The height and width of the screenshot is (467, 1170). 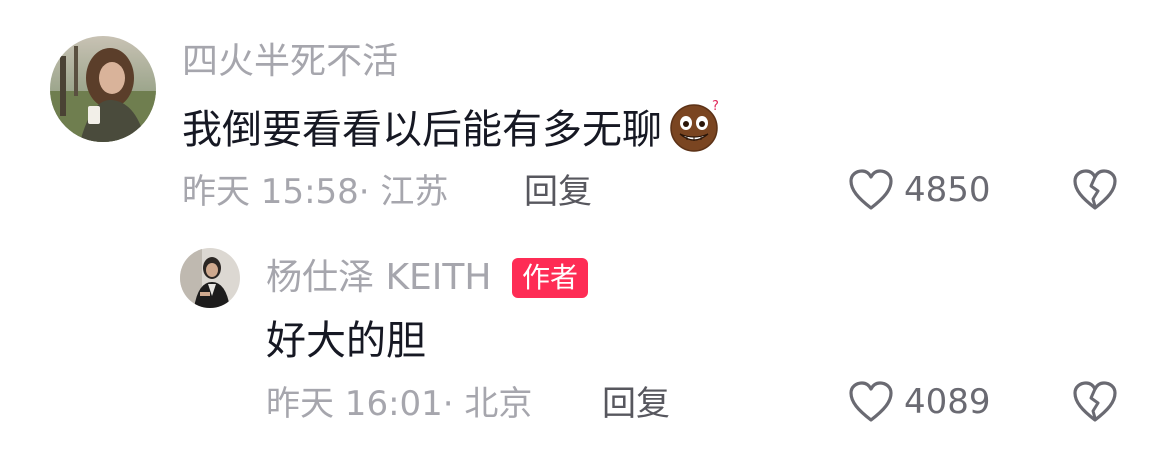 I want to click on commenter-avatar-image, so click(x=103, y=89).